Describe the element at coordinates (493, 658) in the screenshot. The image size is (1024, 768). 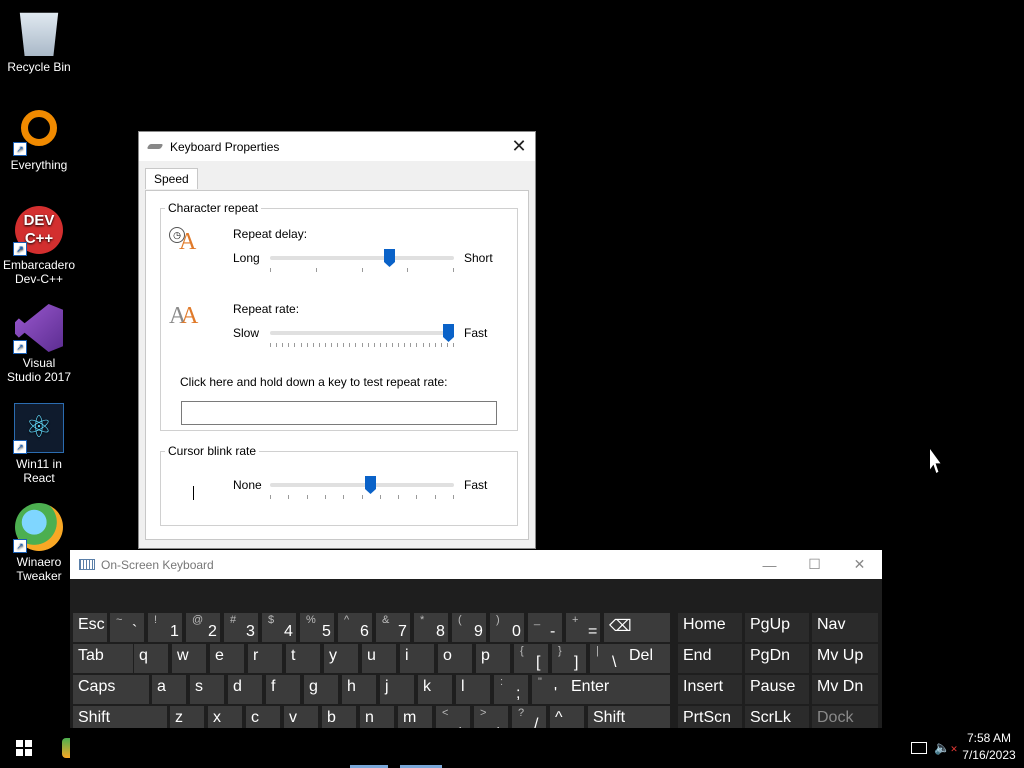
I see `key-p: p` at that location.